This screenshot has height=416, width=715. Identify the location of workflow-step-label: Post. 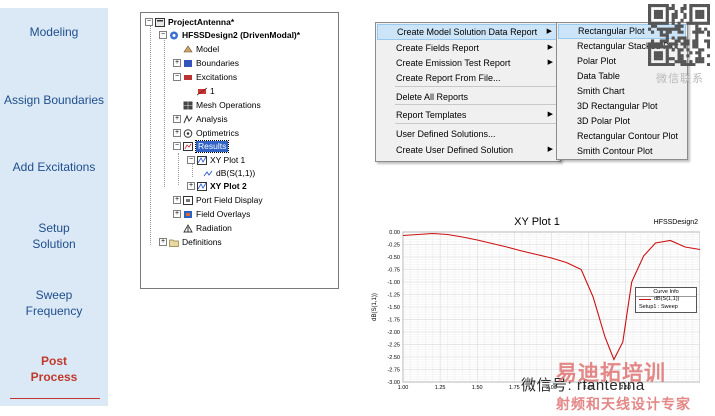
(53, 361).